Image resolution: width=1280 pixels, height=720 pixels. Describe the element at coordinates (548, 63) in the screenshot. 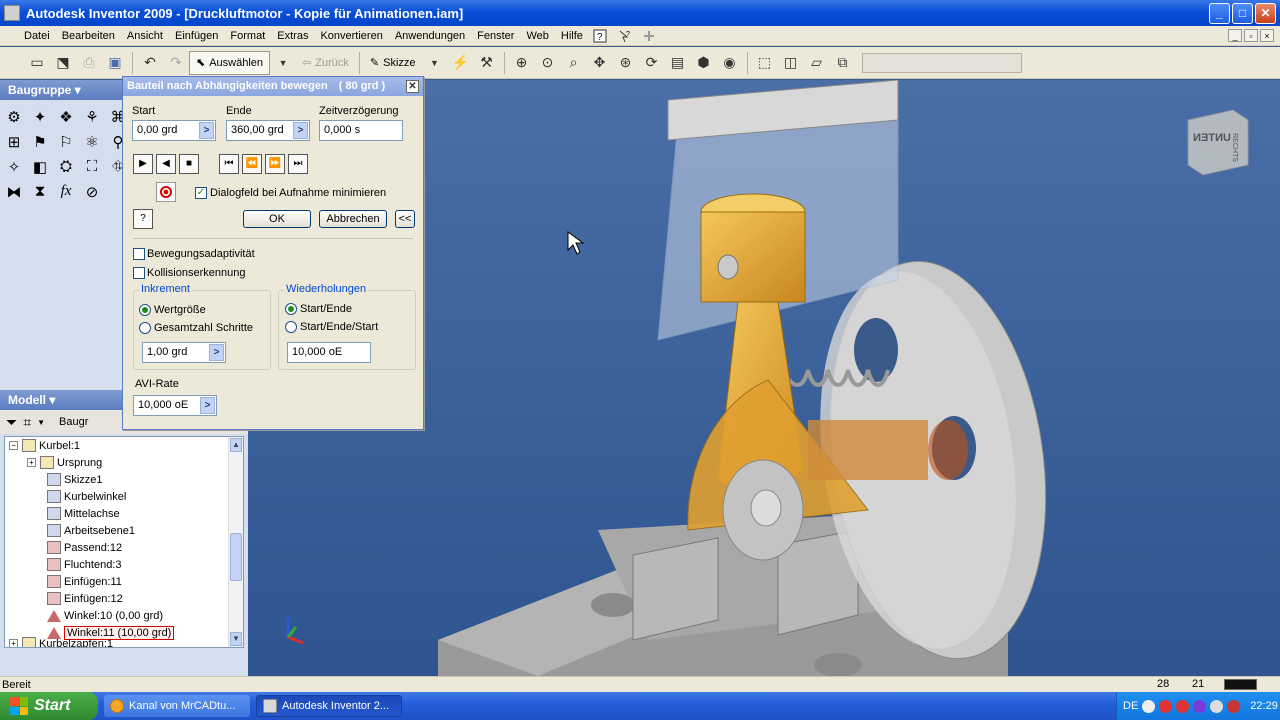

I see `zoom-window-icon: ⊙` at that location.